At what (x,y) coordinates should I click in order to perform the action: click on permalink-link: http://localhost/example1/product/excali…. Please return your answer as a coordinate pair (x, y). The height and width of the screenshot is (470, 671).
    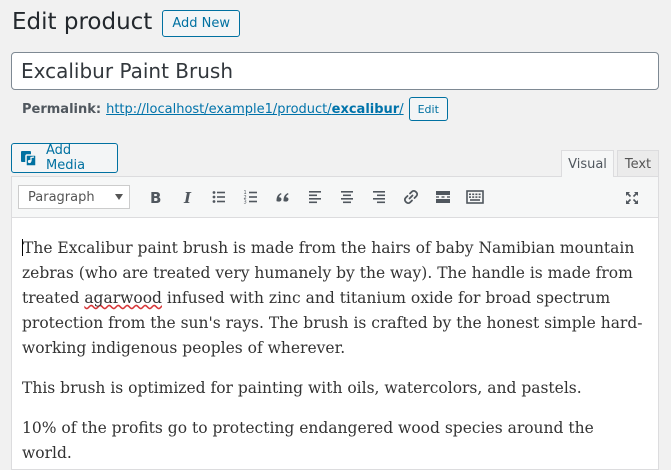
    Looking at the image, I should click on (255, 109).